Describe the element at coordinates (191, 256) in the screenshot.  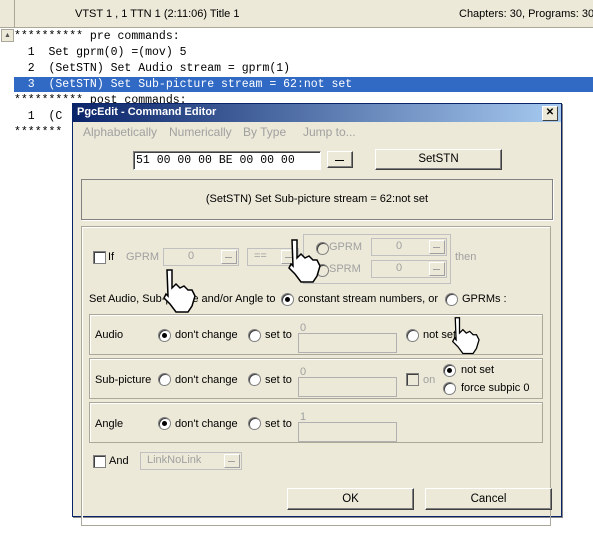
I see `gprm-select-value: 0` at that location.